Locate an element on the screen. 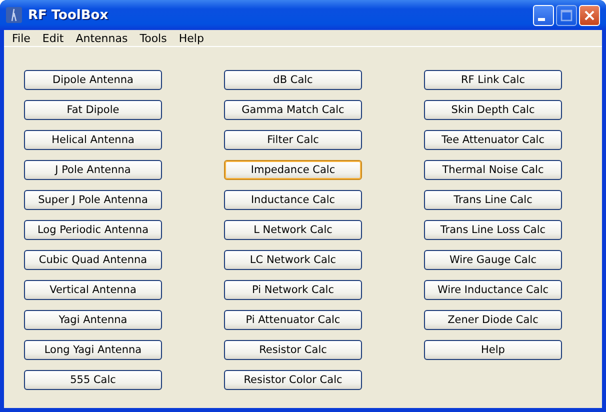 This screenshot has width=606, height=412. tool-button: dB Calc is located at coordinates (293, 80).